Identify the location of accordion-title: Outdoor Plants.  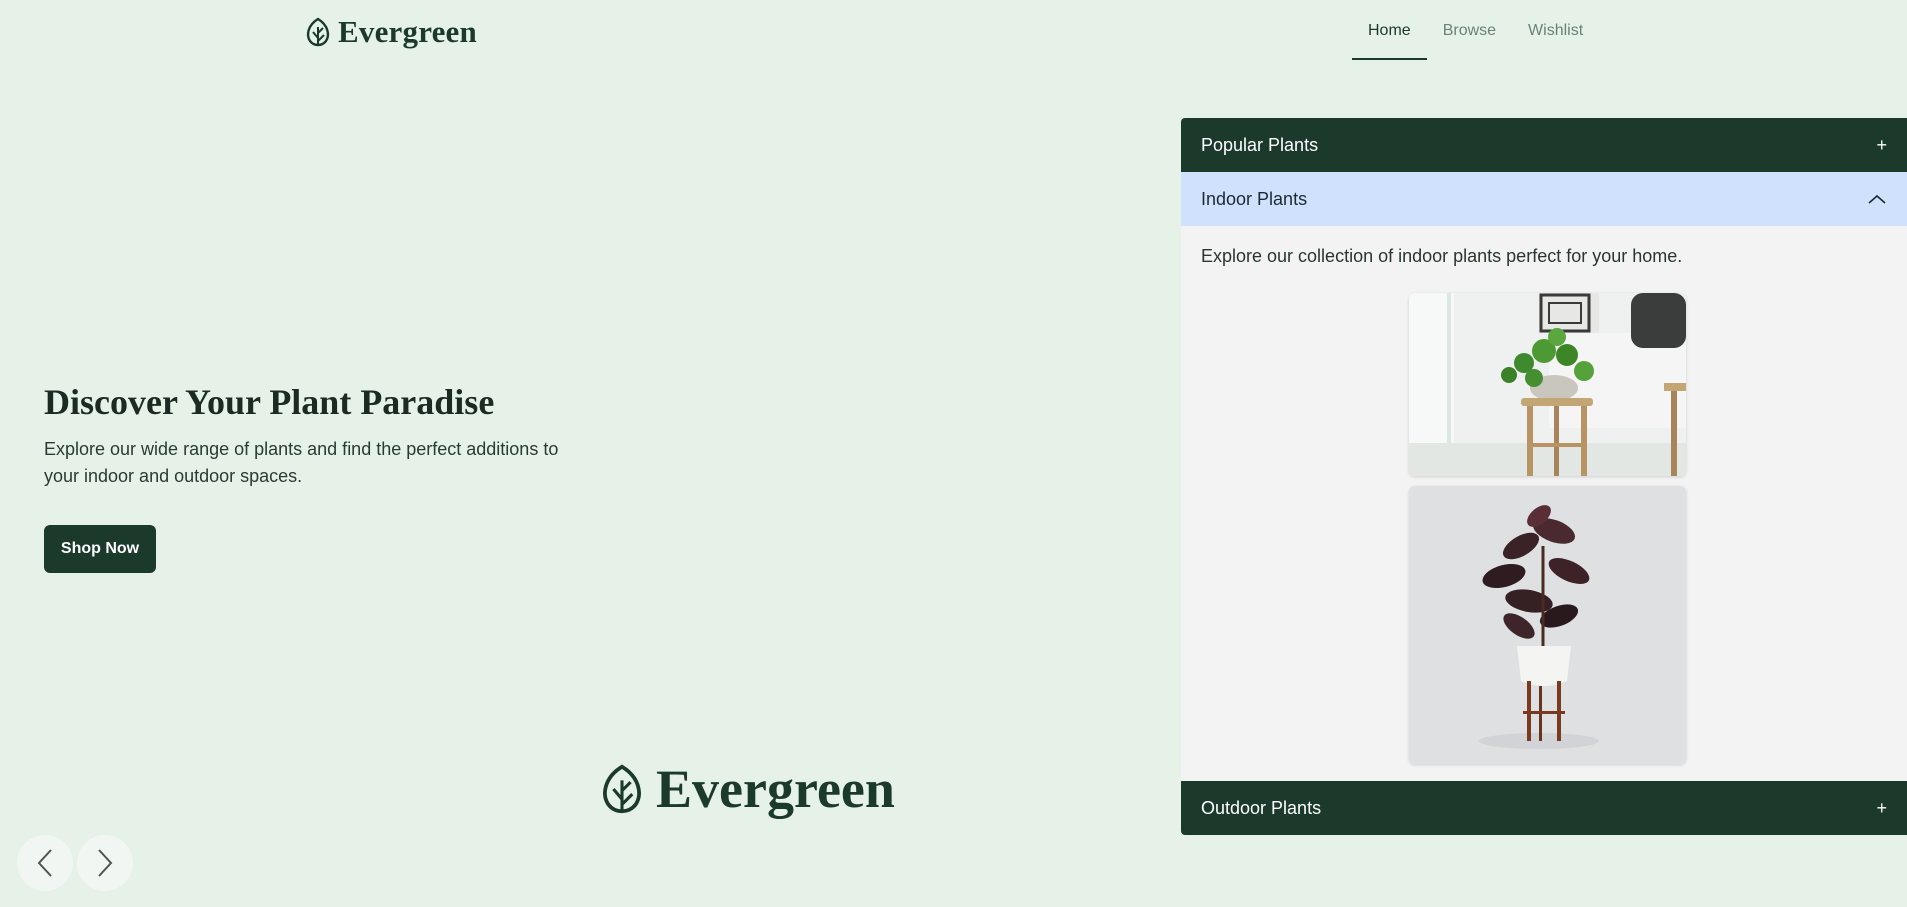
(1261, 807).